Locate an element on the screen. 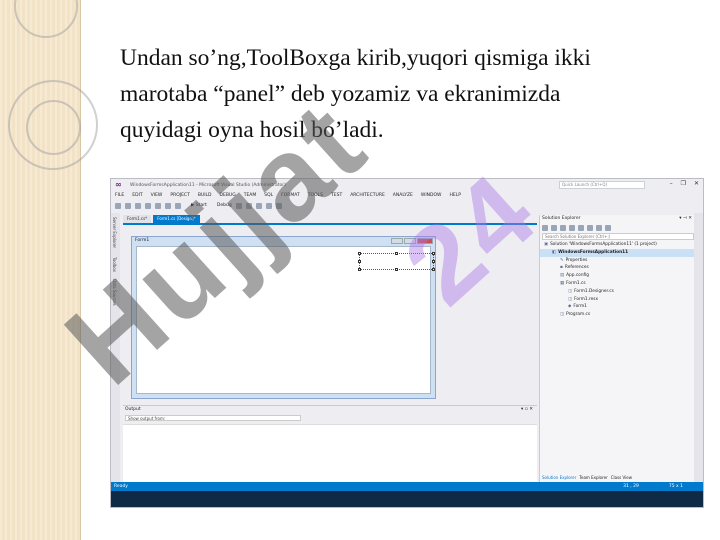 This screenshot has width=720, height=540. form-file-icon: ▦ is located at coordinates (562, 283).